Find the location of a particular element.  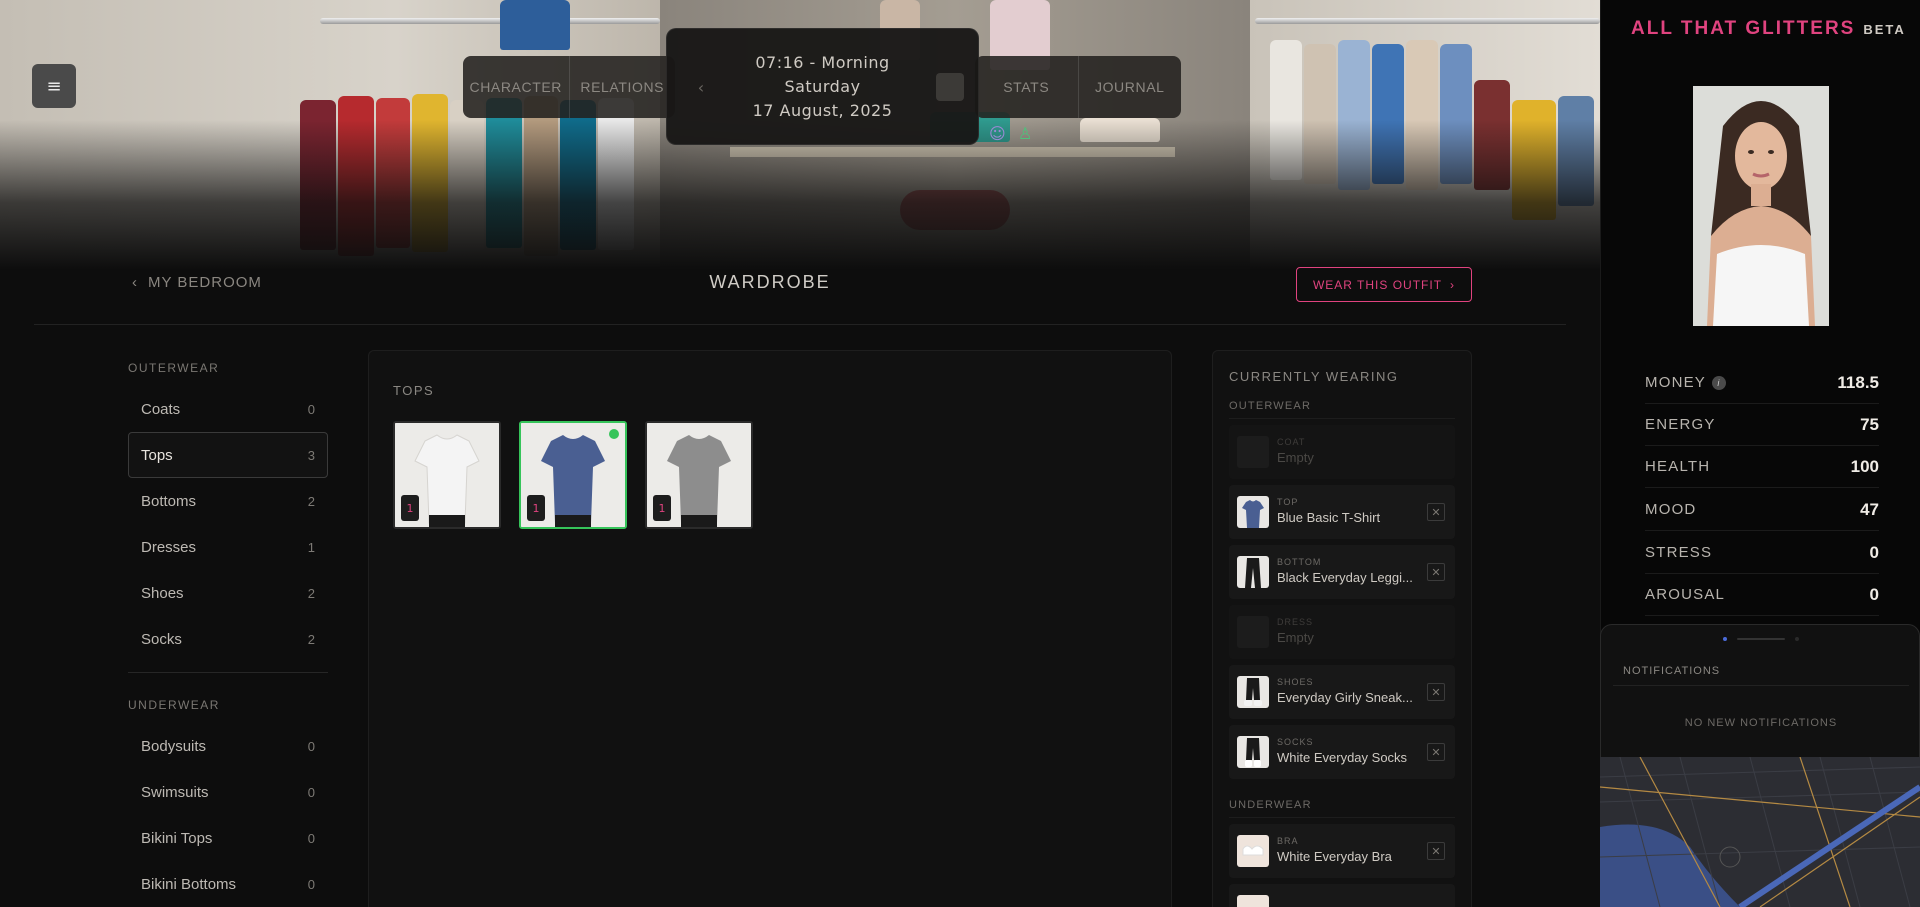

ghost-icon: ☺ is located at coordinates (997, 133).